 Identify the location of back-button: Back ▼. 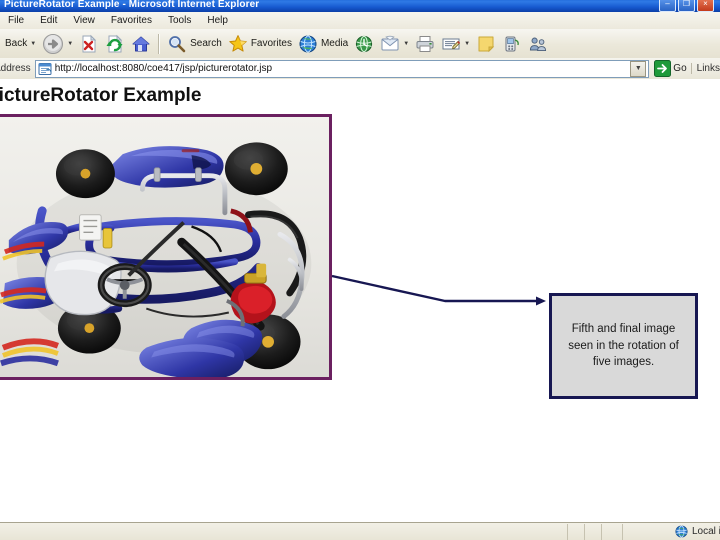
(20, 44).